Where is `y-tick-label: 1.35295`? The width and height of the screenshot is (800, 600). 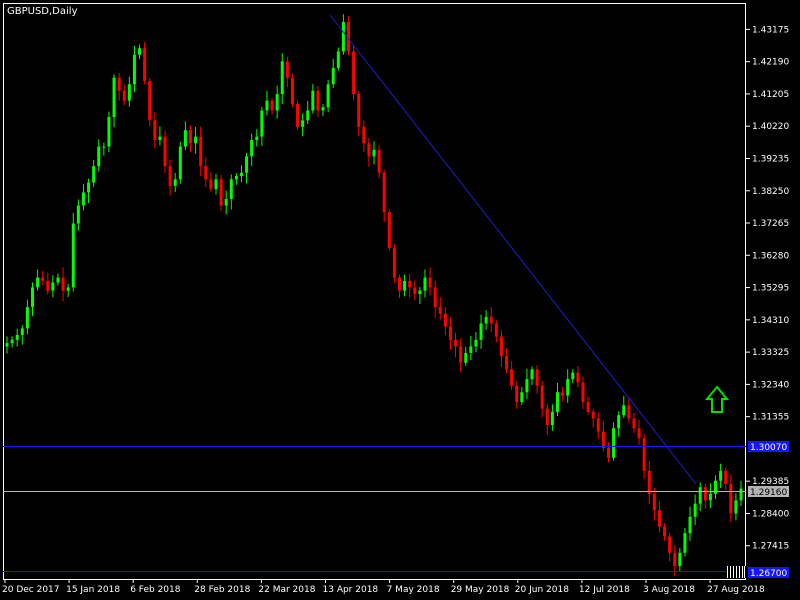 y-tick-label: 1.35295 is located at coordinates (770, 289).